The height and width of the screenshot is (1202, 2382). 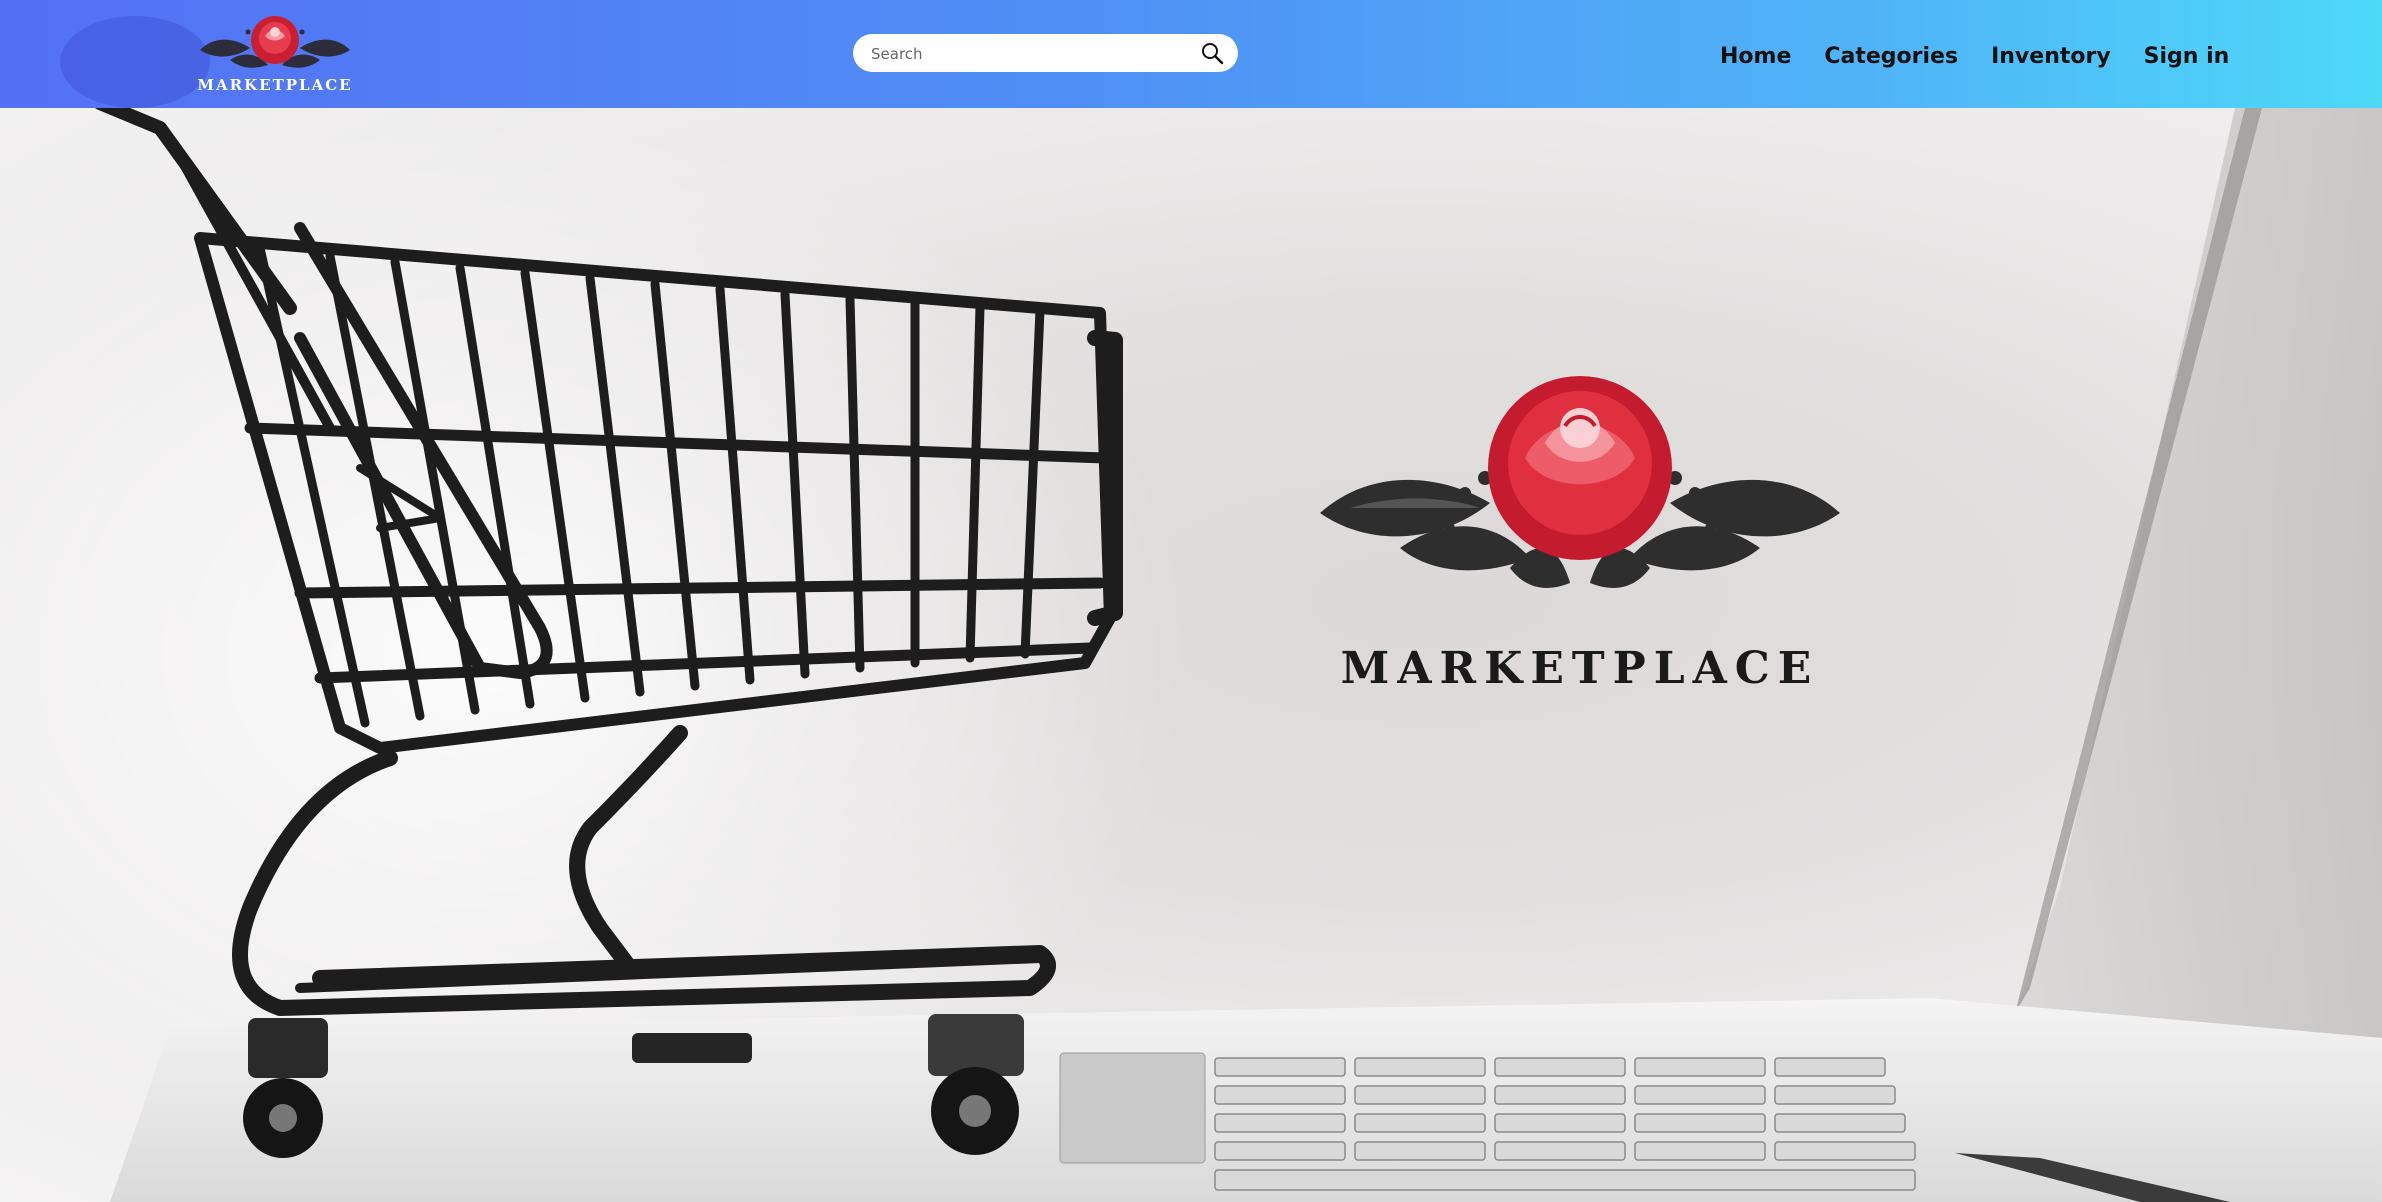 What do you see at coordinates (1891, 56) in the screenshot?
I see `nav-link-categories: Categories` at bounding box center [1891, 56].